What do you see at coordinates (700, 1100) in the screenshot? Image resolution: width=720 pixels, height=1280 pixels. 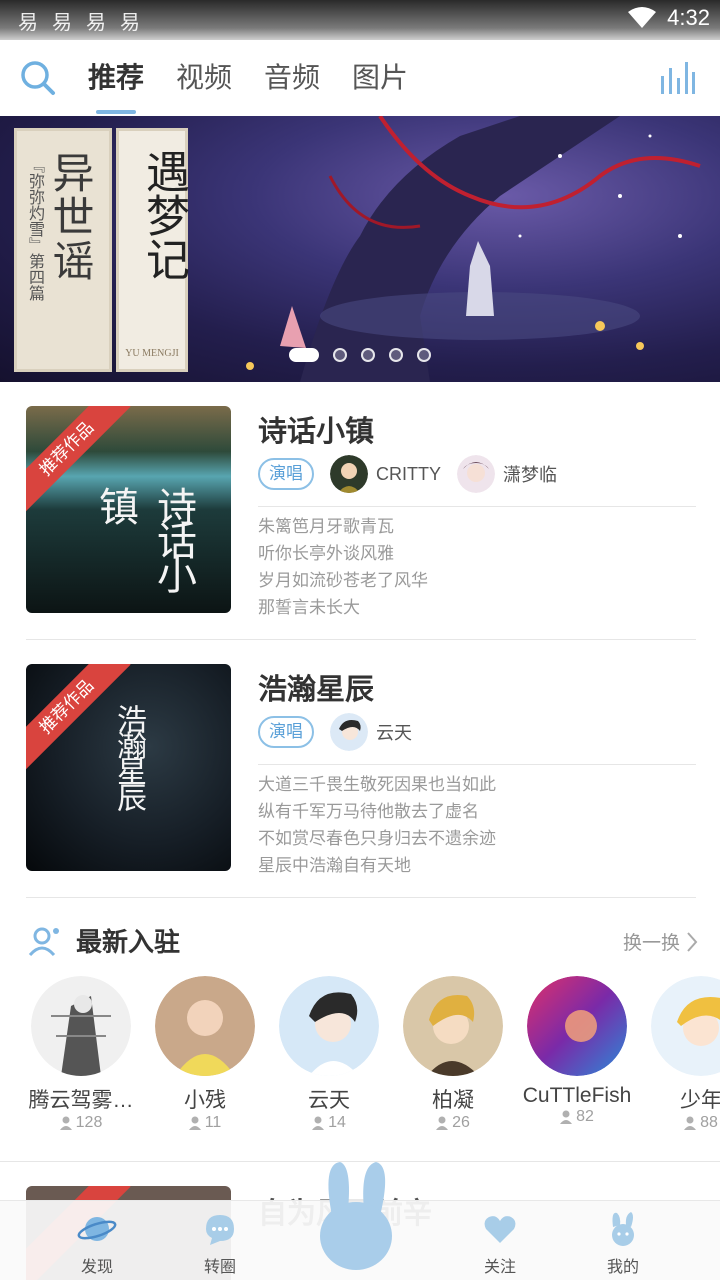 I see `newcomer-name: 少年` at bounding box center [700, 1100].